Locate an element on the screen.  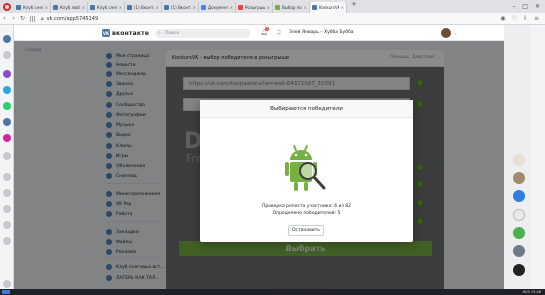
user-avatar is located at coordinates (446, 33).